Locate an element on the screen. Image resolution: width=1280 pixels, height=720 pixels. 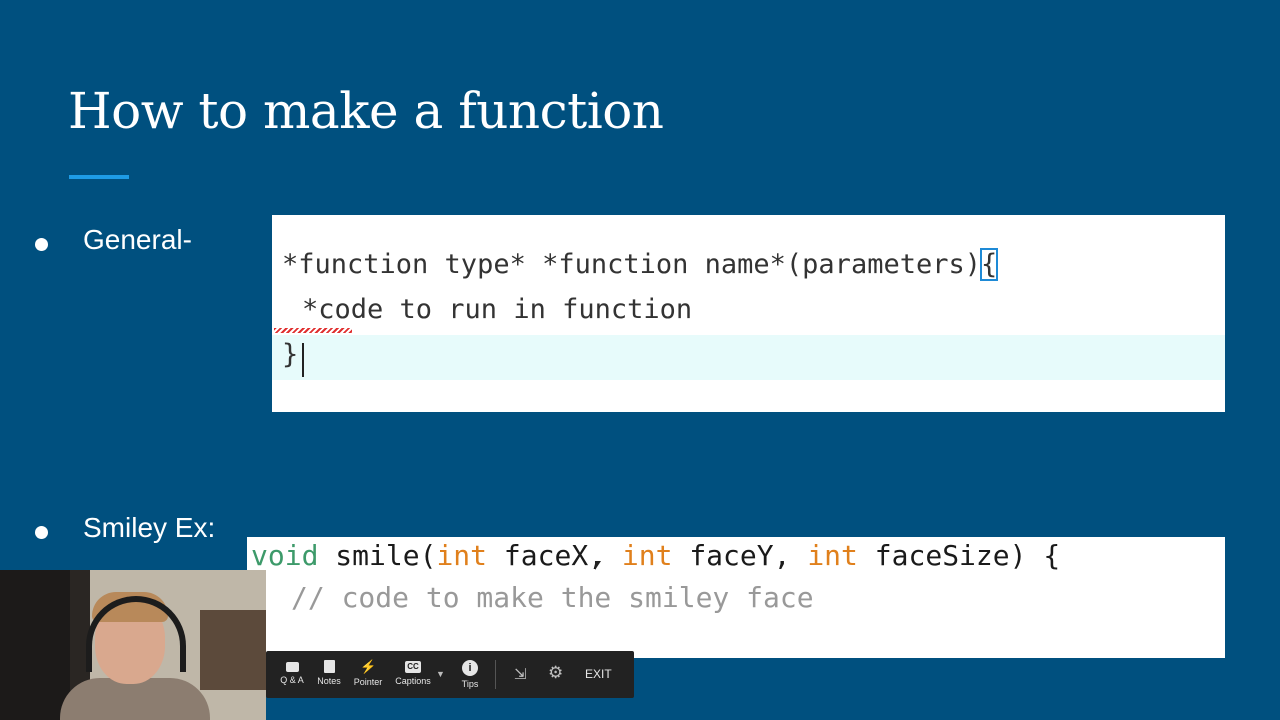
notes-label: Notes is located at coordinates (329, 681).